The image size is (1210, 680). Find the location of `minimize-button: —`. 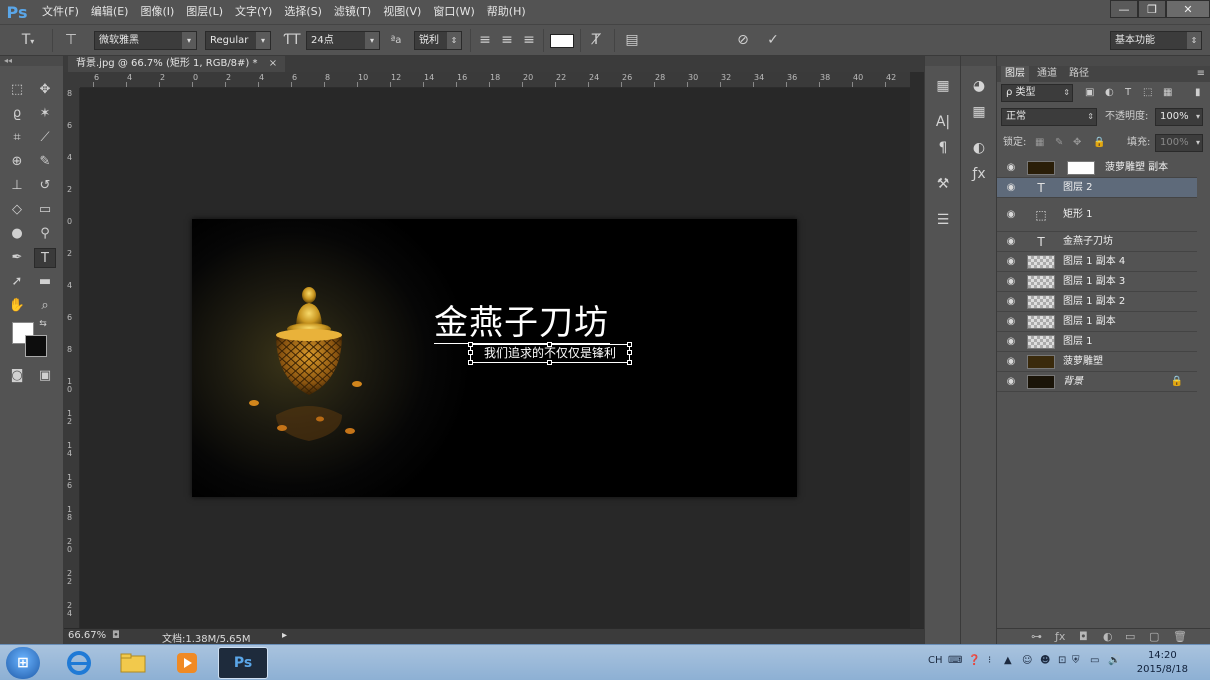

minimize-button: — is located at coordinates (1124, 9).